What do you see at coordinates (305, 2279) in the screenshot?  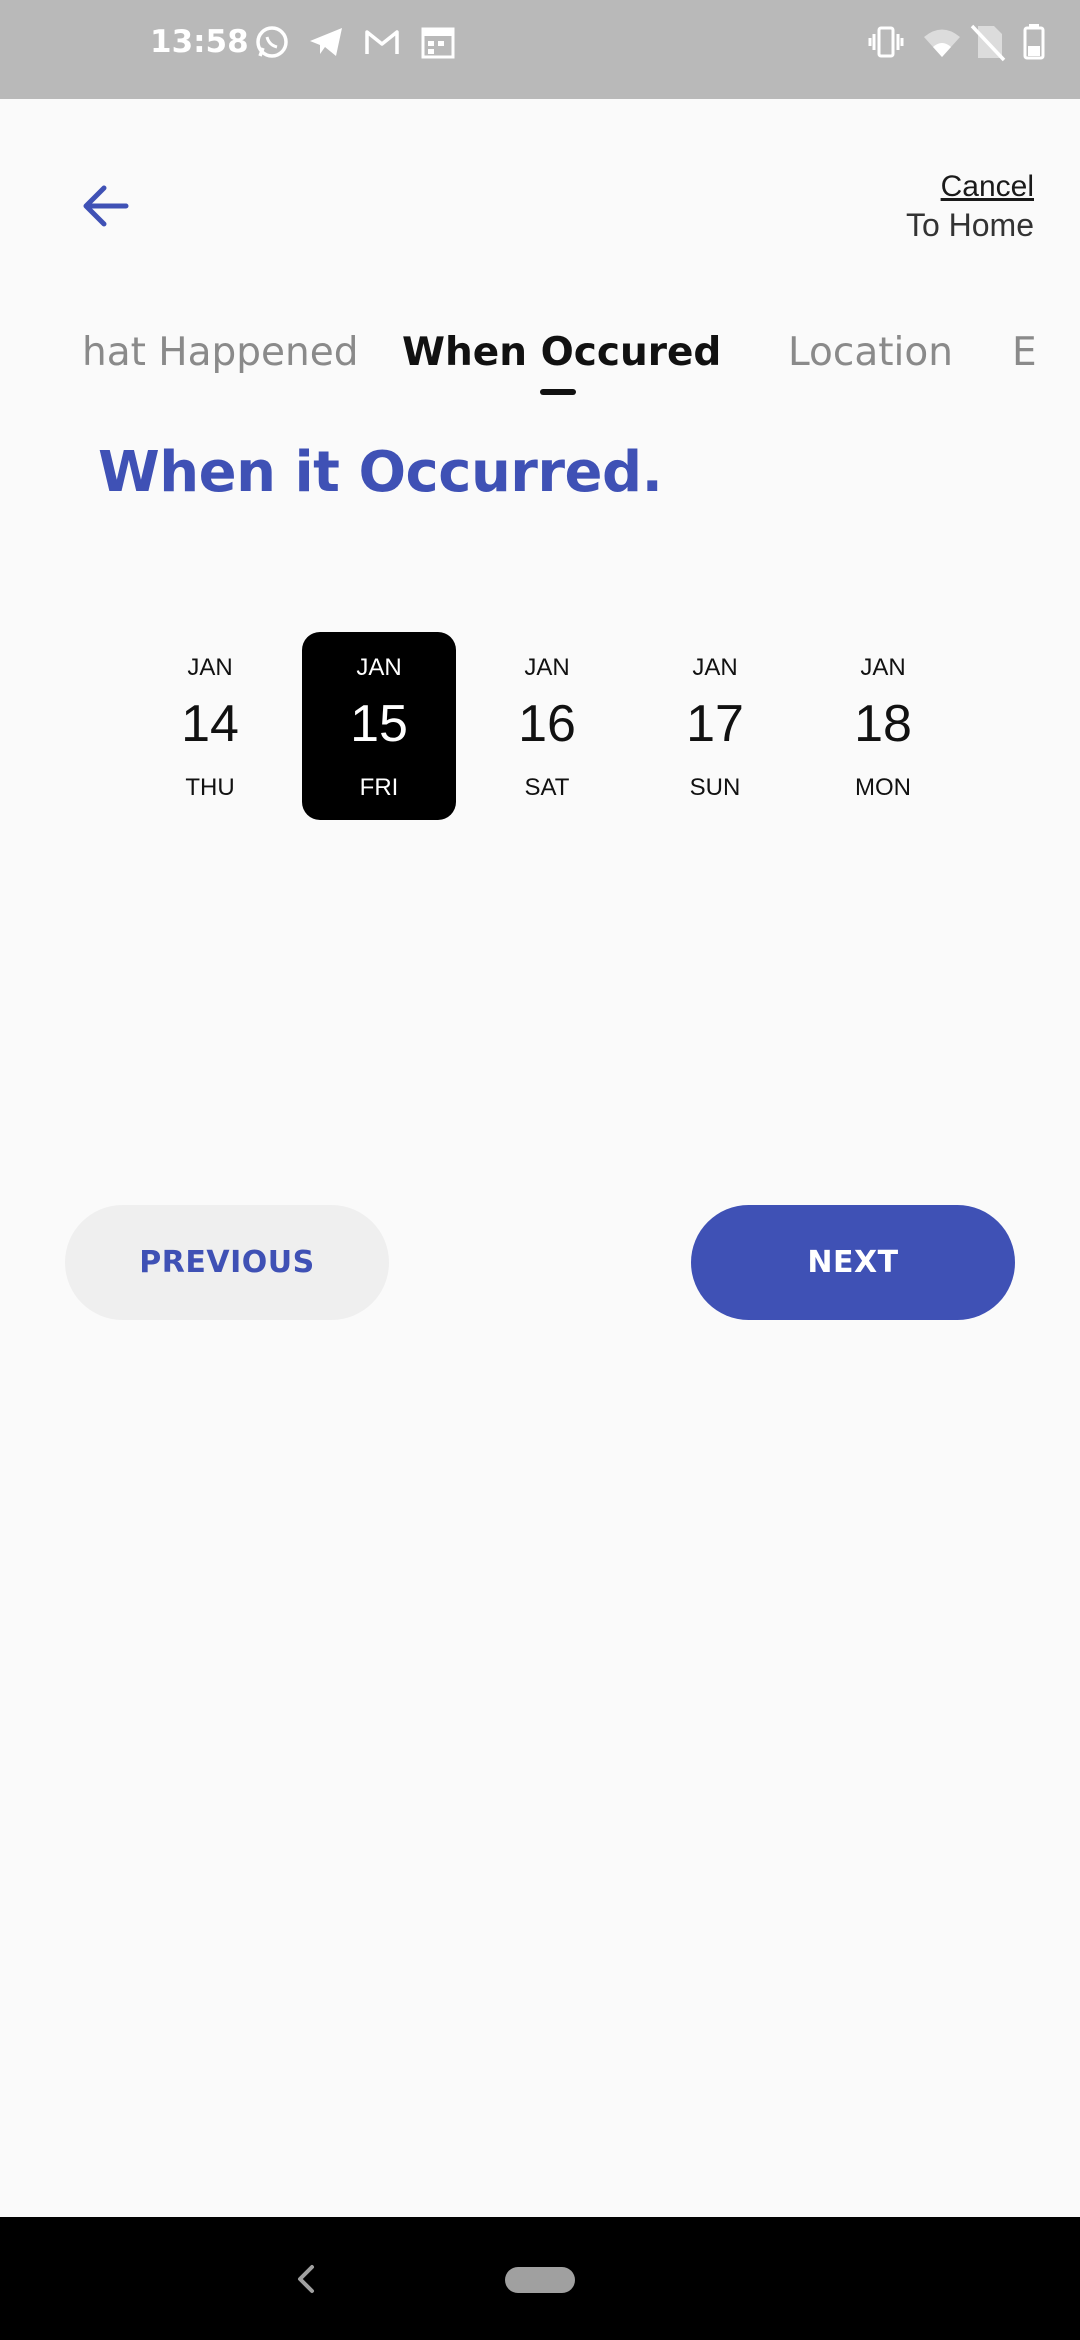 I see `nav-back-icon` at bounding box center [305, 2279].